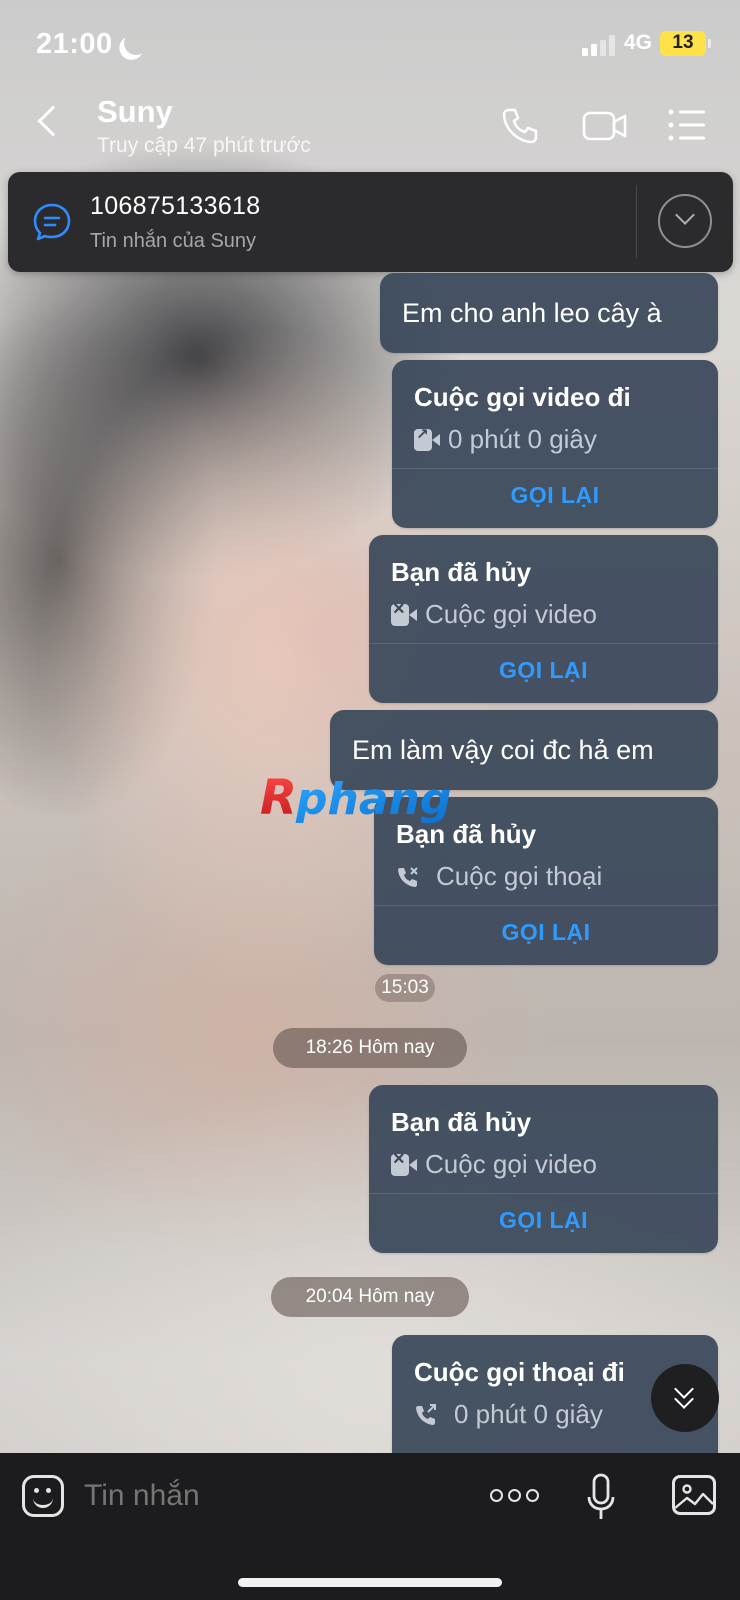 The image size is (740, 1600). I want to click on message-input-bar, so click(370, 1526).